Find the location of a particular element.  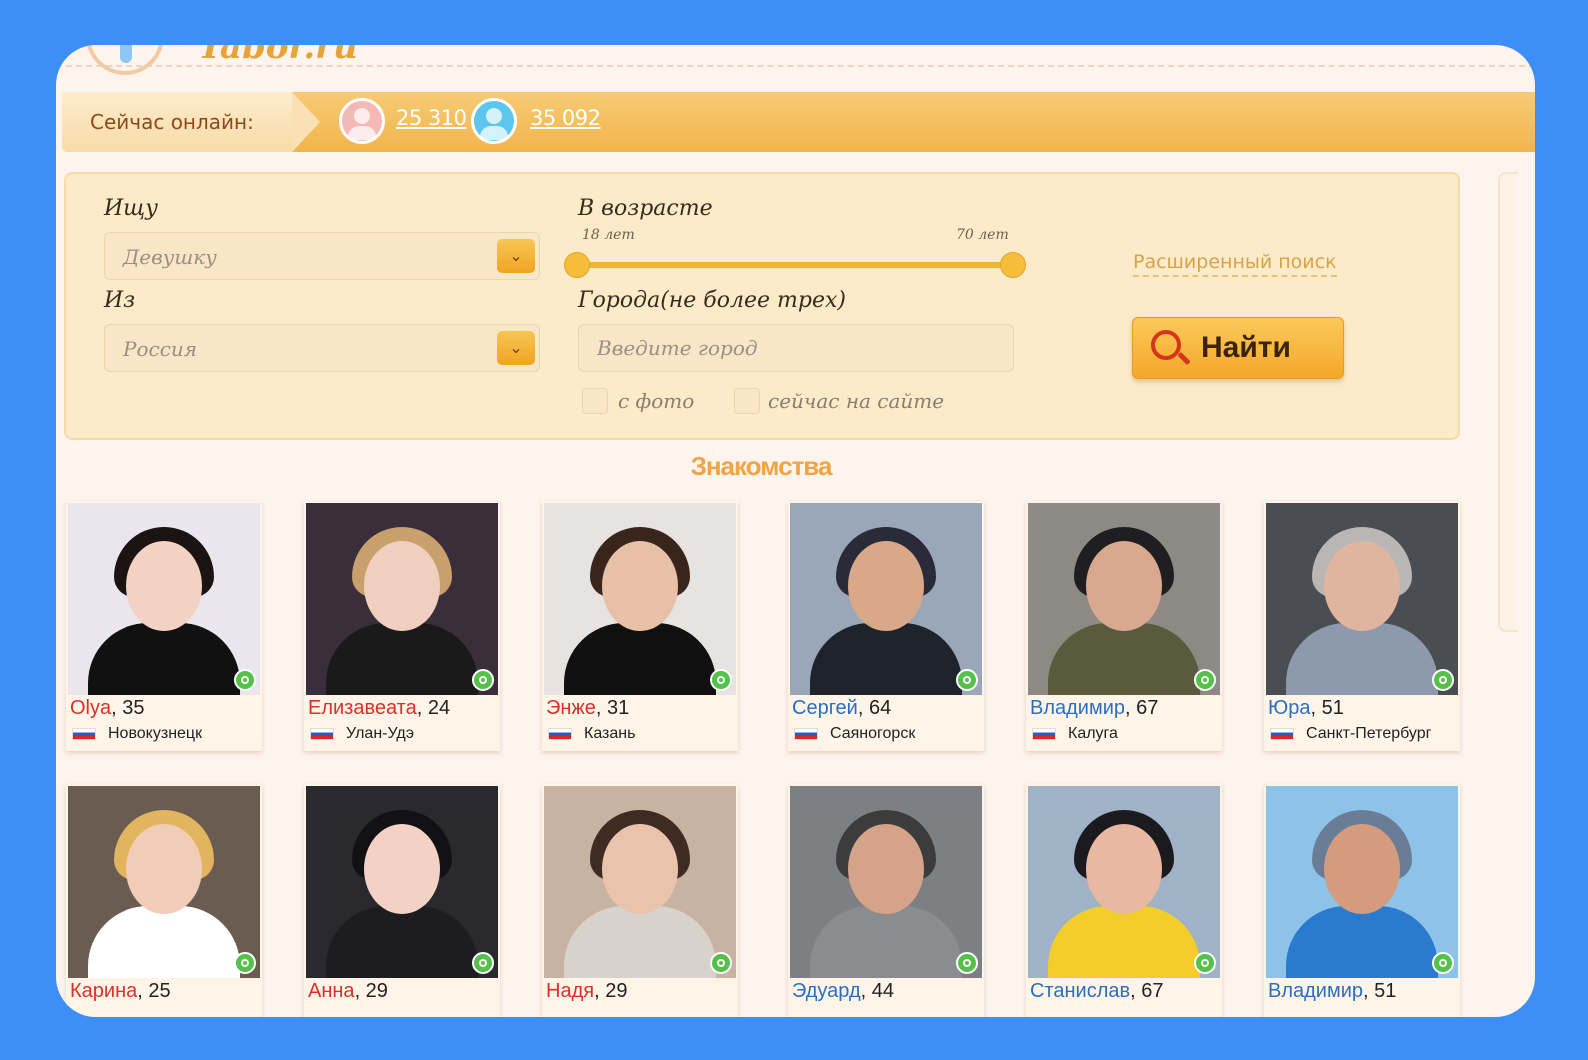

profile-age: , 44 is located at coordinates (877, 991).